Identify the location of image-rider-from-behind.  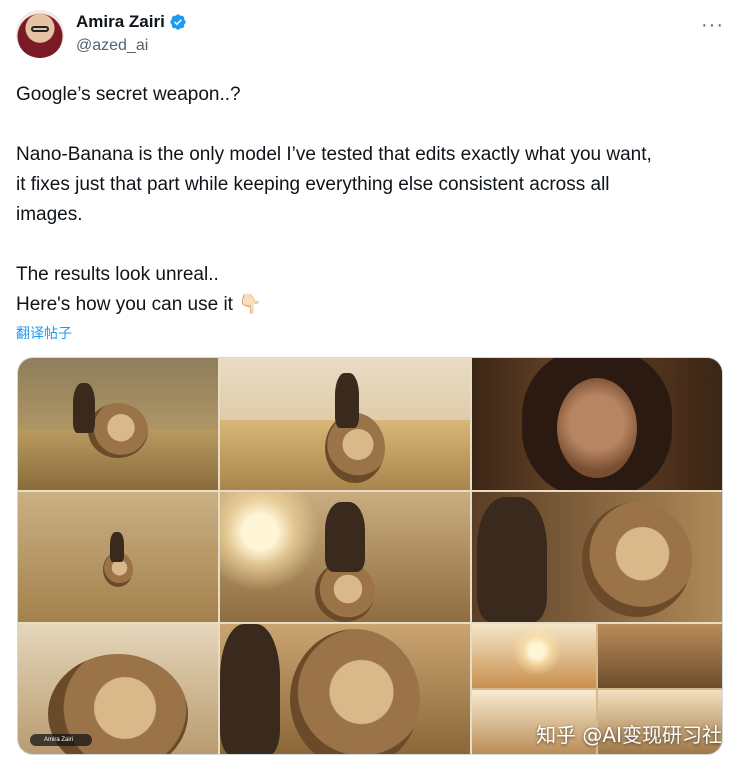
(345, 557).